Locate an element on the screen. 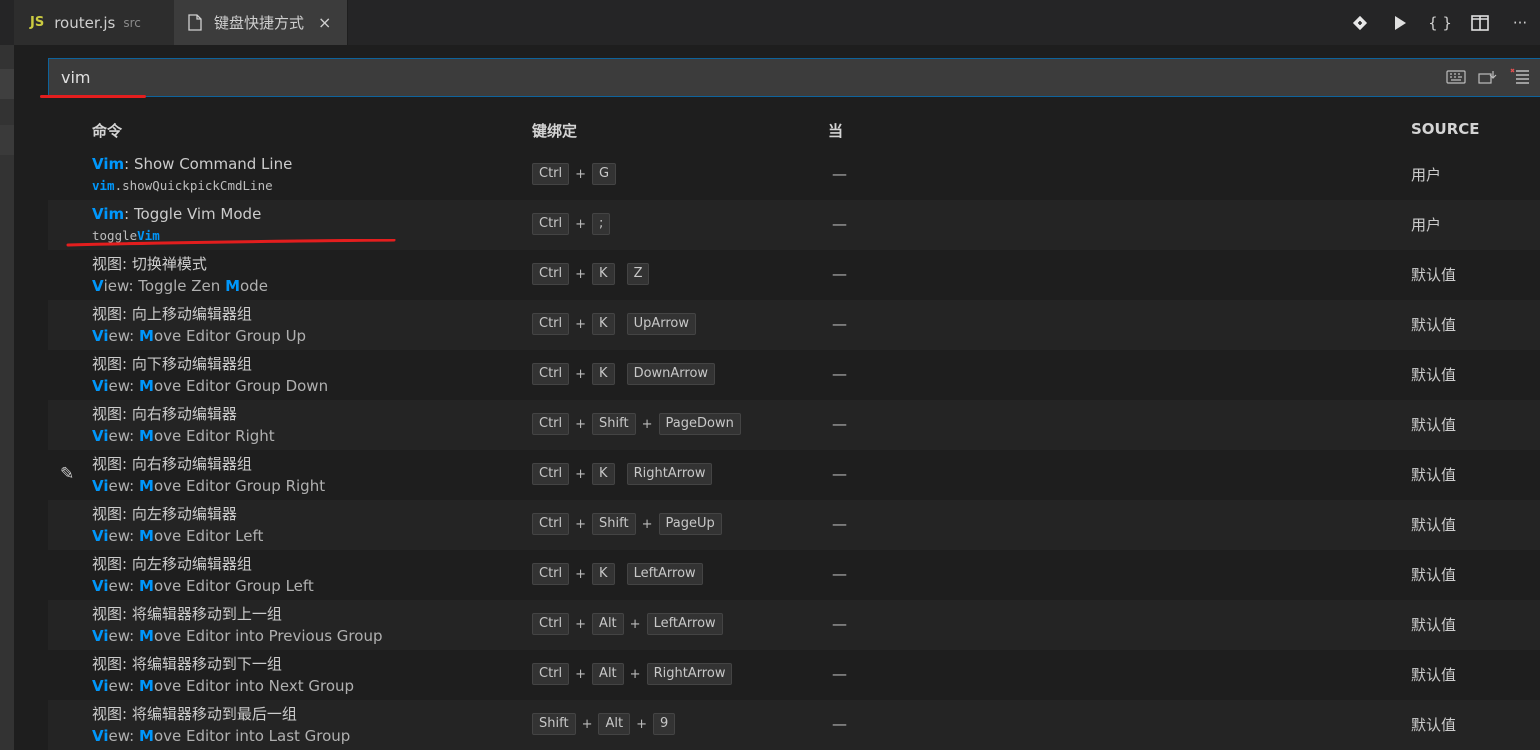 This screenshot has width=1540, height=750. command-subtitle-text: iew: Toggle Zen is located at coordinates (164, 286).